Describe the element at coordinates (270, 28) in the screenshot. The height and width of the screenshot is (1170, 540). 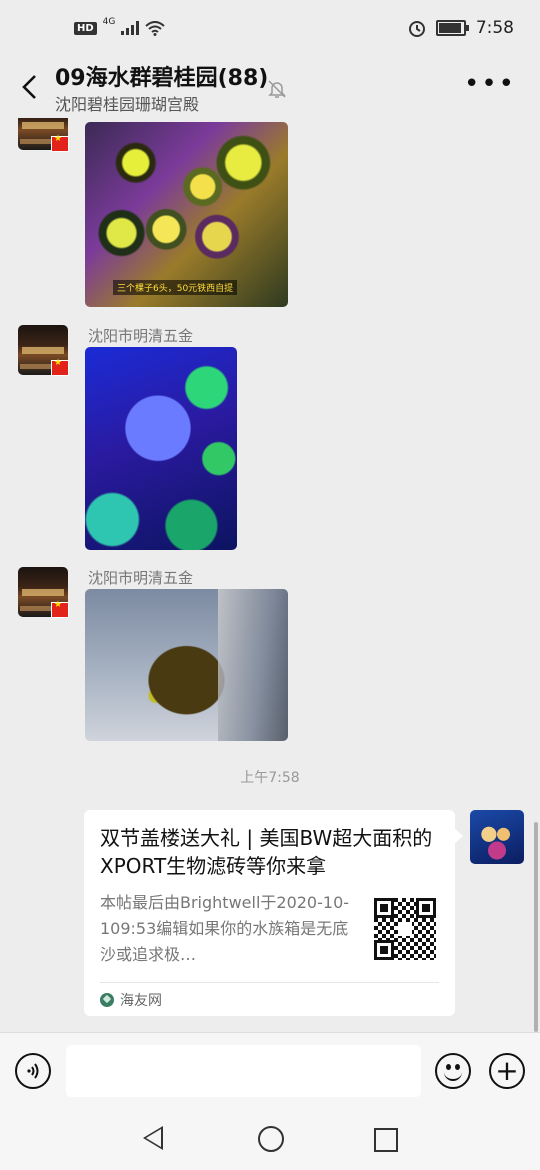
I see `status-bar: HD 4G 7:58` at that location.